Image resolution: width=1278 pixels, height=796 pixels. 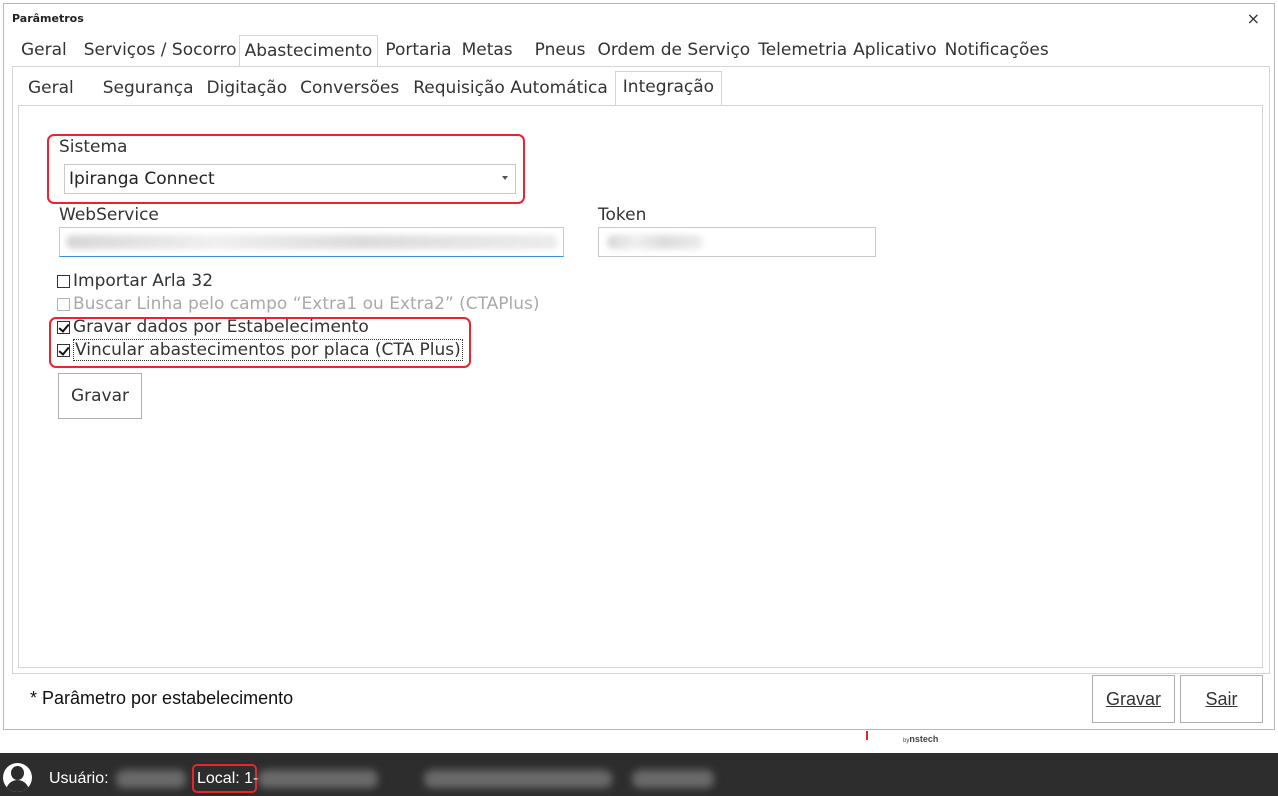 What do you see at coordinates (924, 739) in the screenshot?
I see `brand-name: nstech` at bounding box center [924, 739].